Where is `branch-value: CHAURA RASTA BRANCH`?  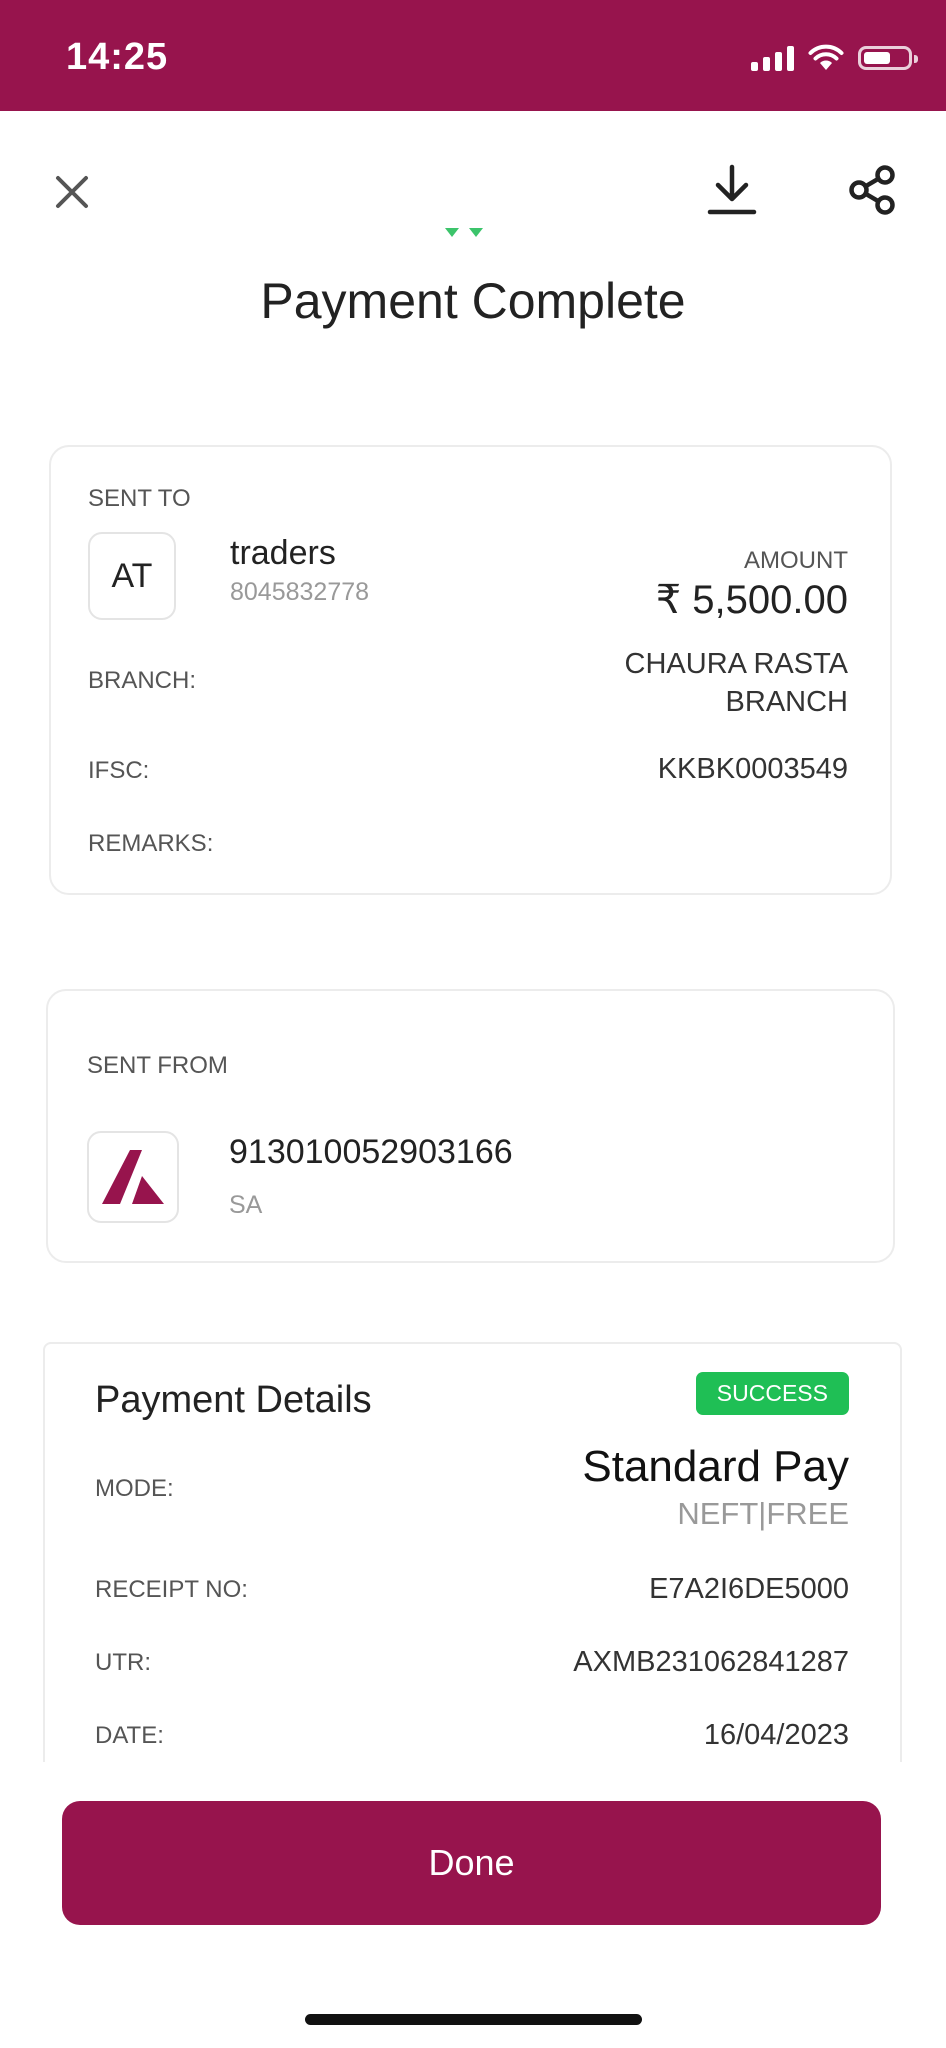
branch-value: CHAURA RASTA BRANCH is located at coordinates (736, 683).